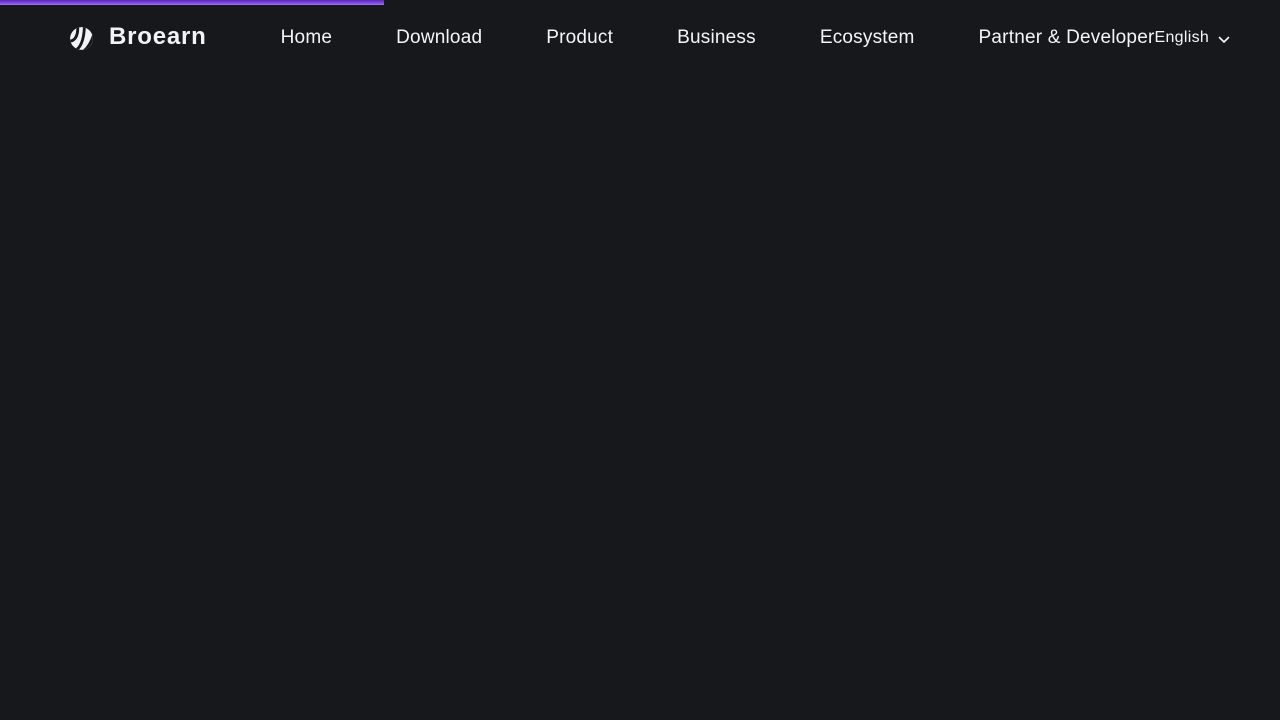 Image resolution: width=1280 pixels, height=720 pixels. Describe the element at coordinates (1182, 37) in the screenshot. I see `language-selected-label: English` at that location.